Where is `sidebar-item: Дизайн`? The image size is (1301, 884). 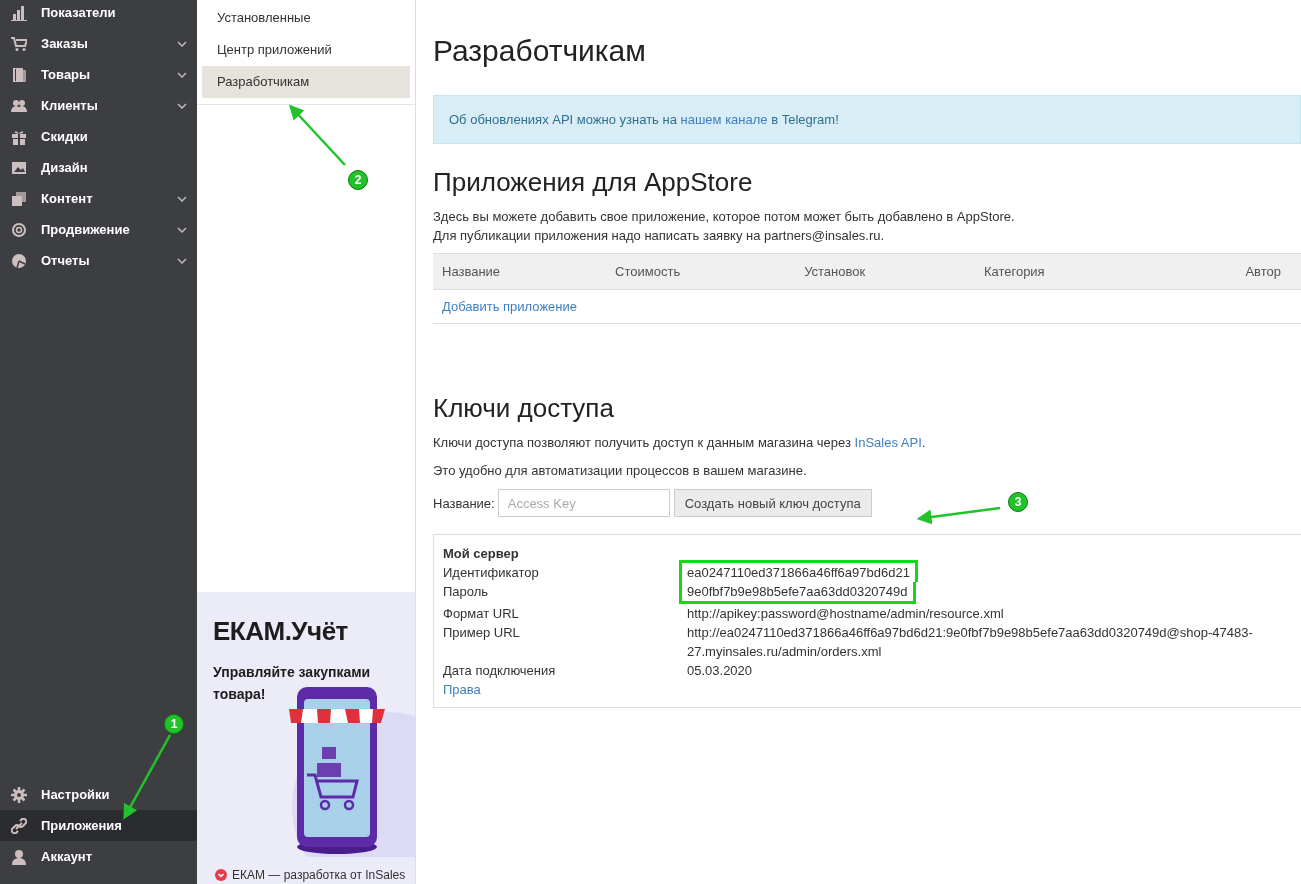
sidebar-item: Дизайн is located at coordinates (98, 167).